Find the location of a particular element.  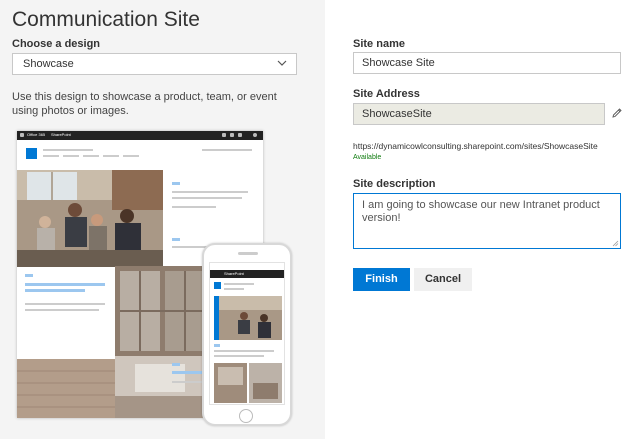

phone-status-bar is located at coordinates (247, 266).